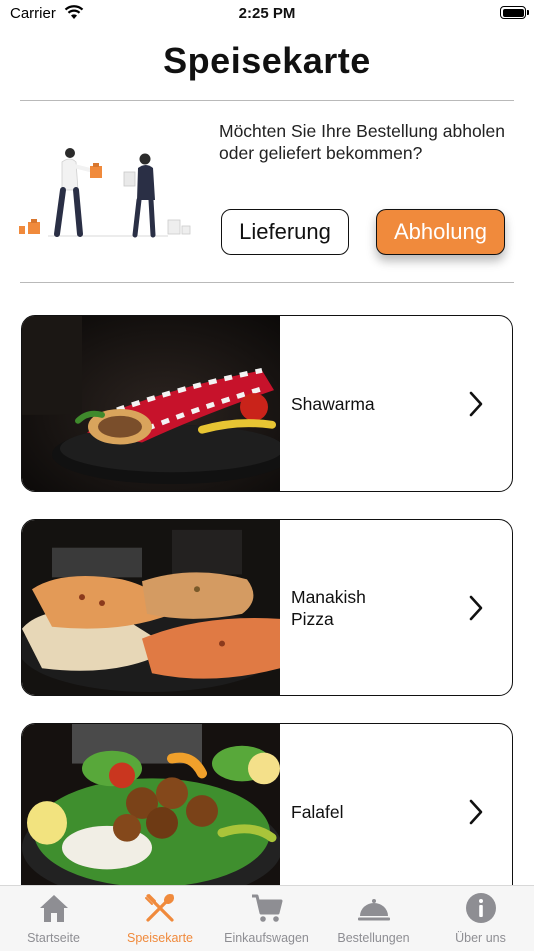 The image size is (534, 951). Describe the element at coordinates (373, 910) in the screenshot. I see `cloche-icon` at that location.